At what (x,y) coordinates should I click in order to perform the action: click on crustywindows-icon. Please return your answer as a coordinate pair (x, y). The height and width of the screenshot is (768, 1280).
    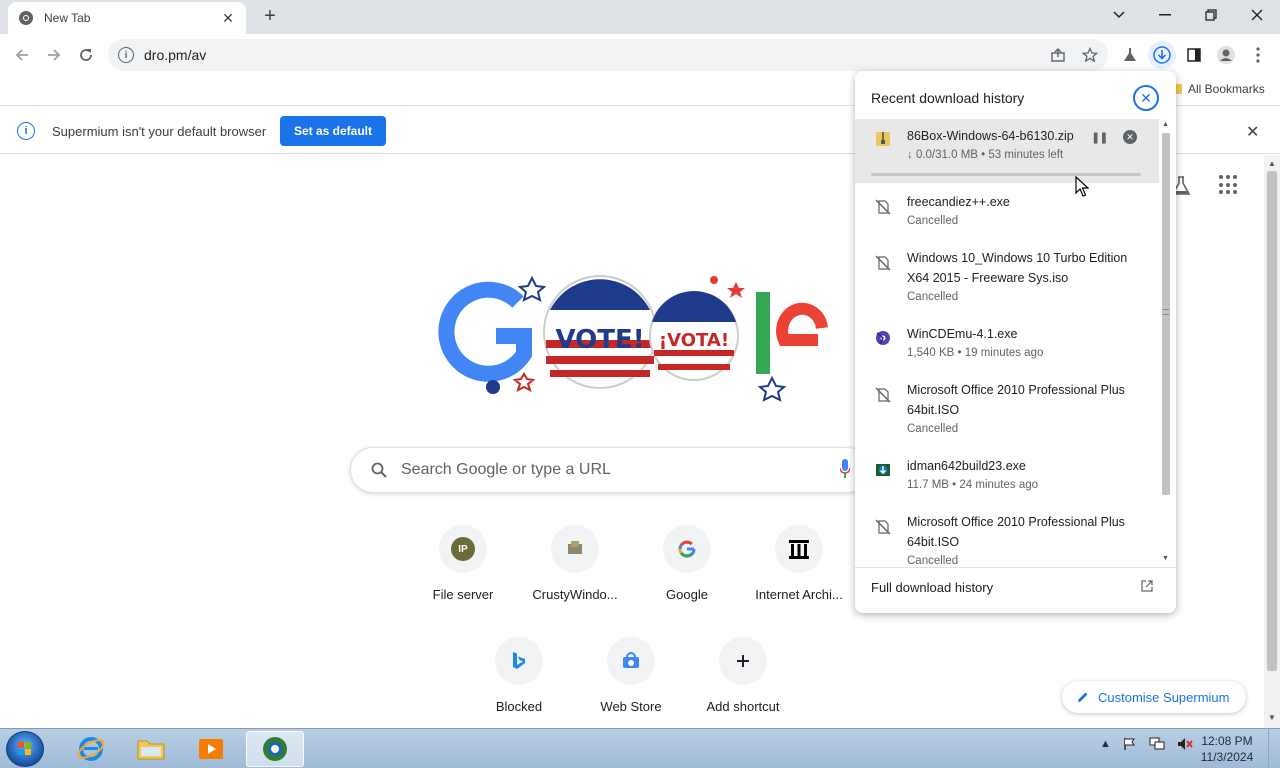
    Looking at the image, I should click on (575, 549).